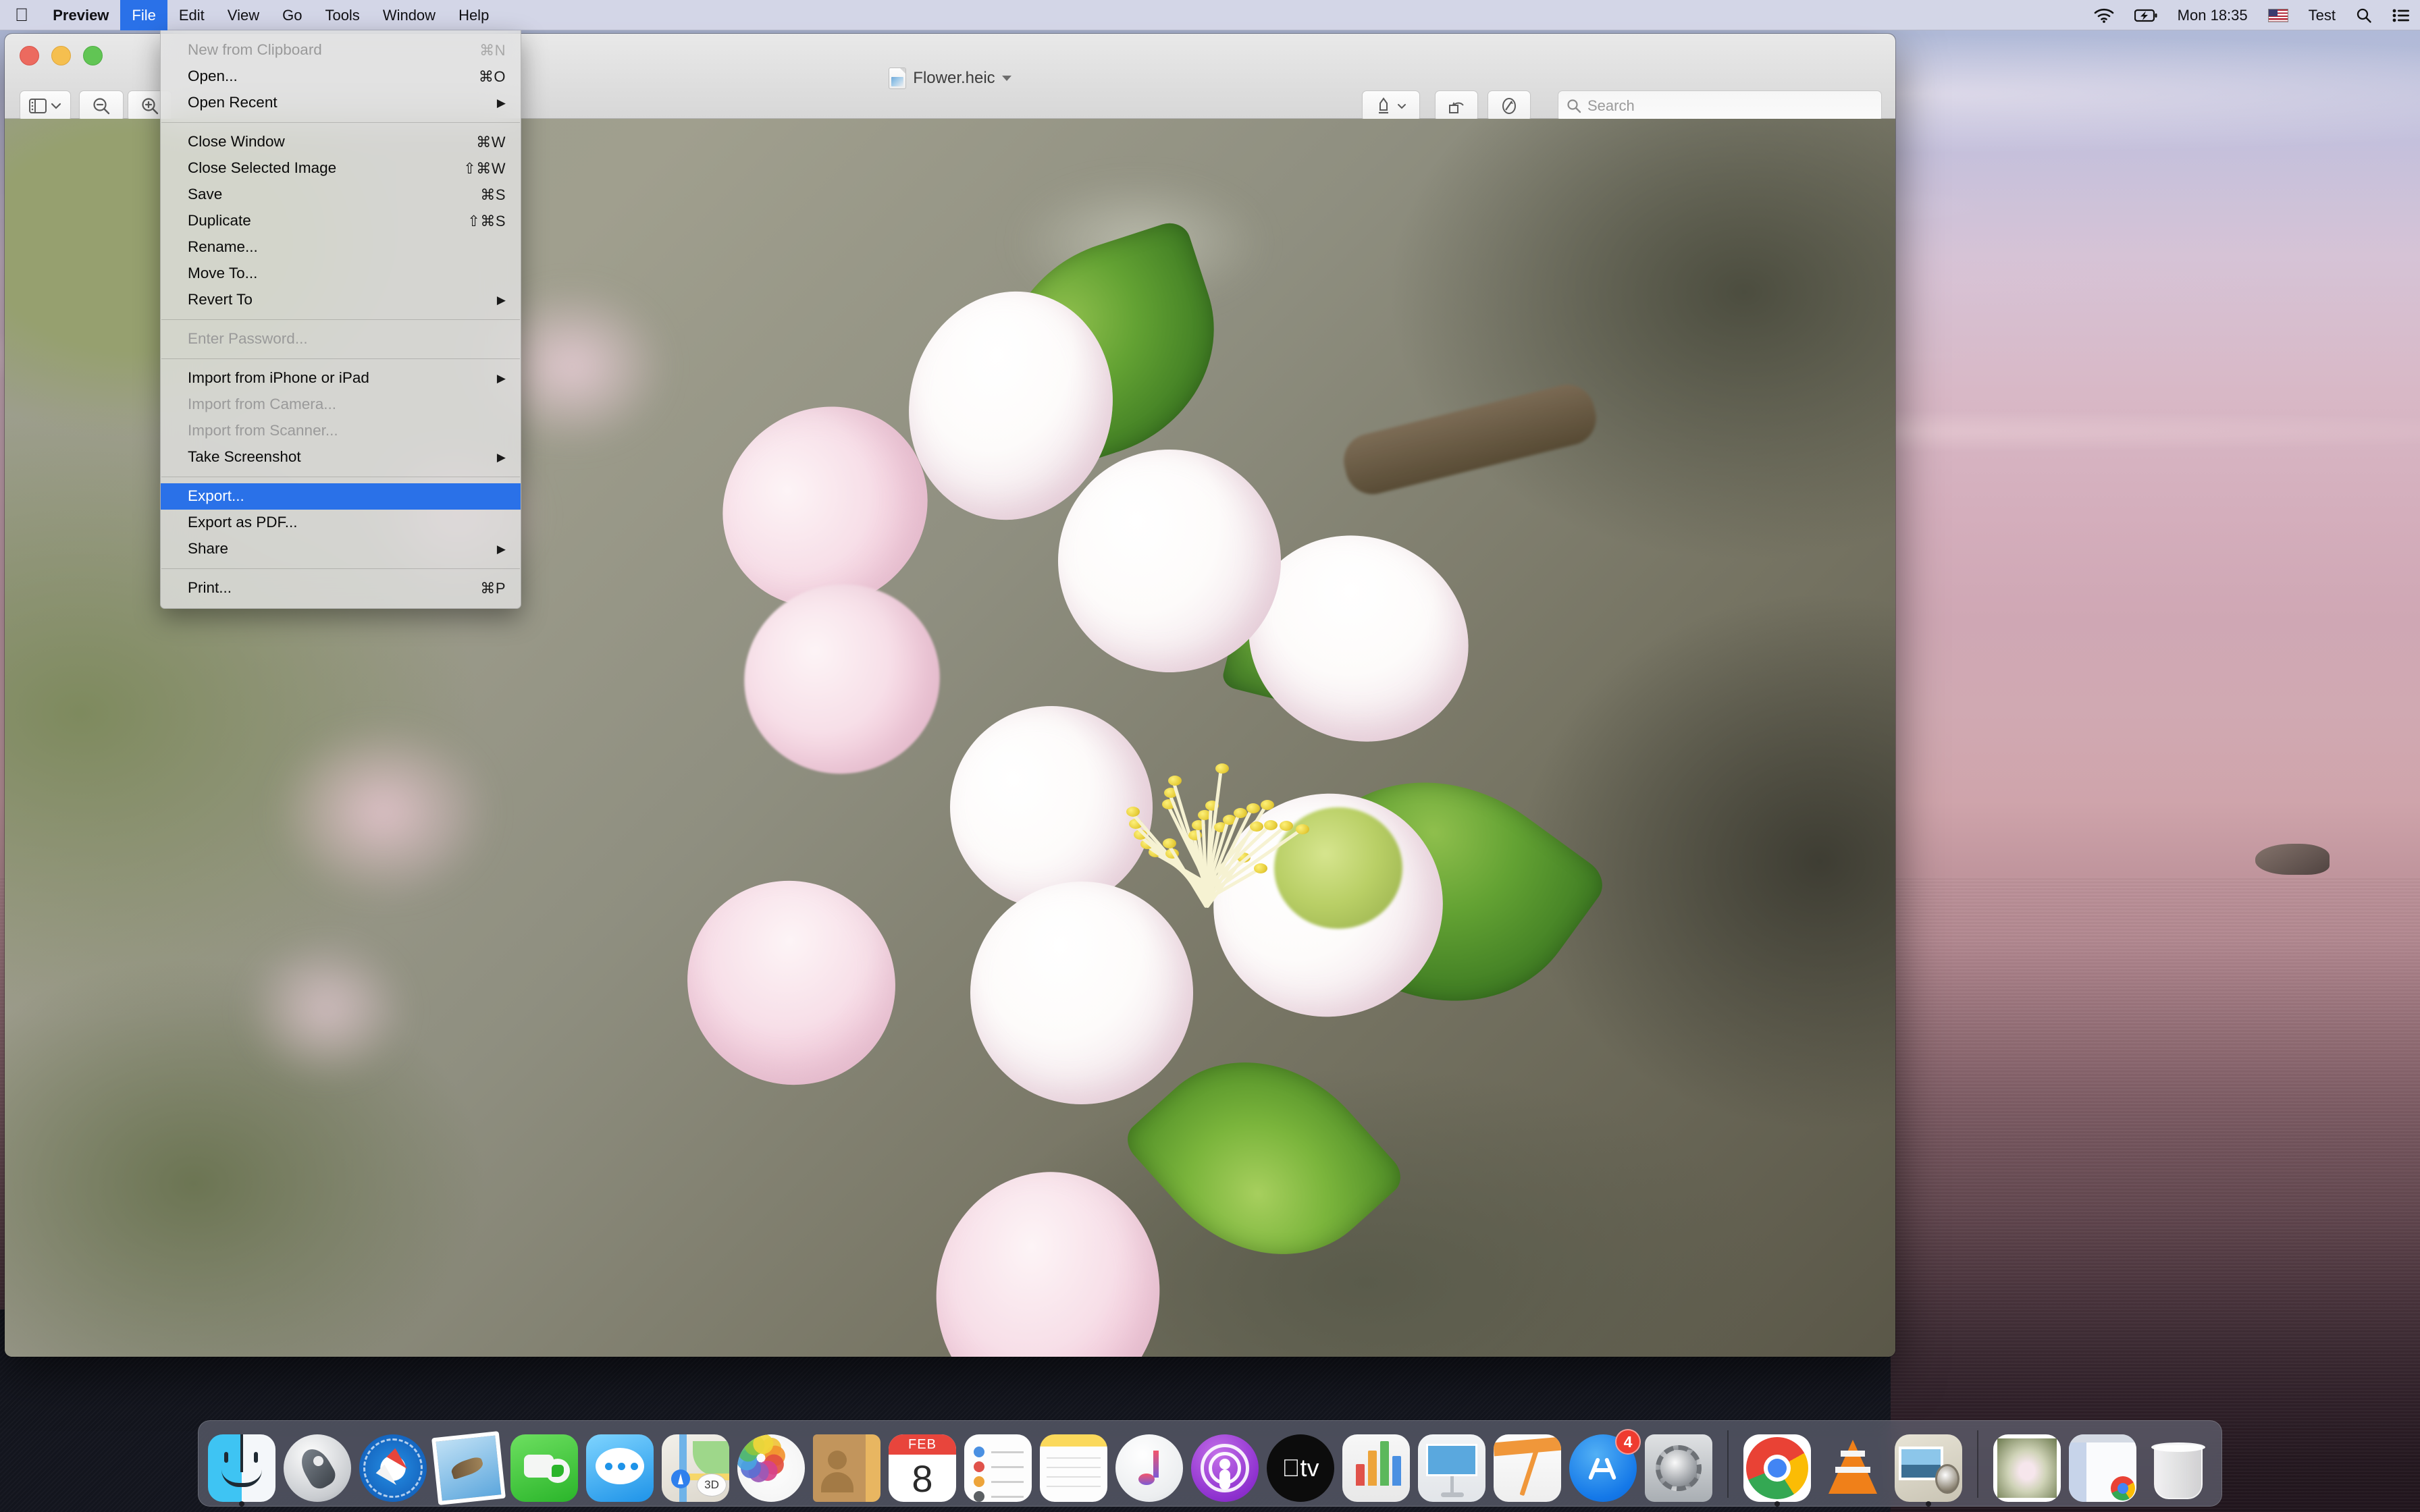 This screenshot has width=2420, height=1512. Describe the element at coordinates (1574, 106) in the screenshot. I see `search-icon` at that location.